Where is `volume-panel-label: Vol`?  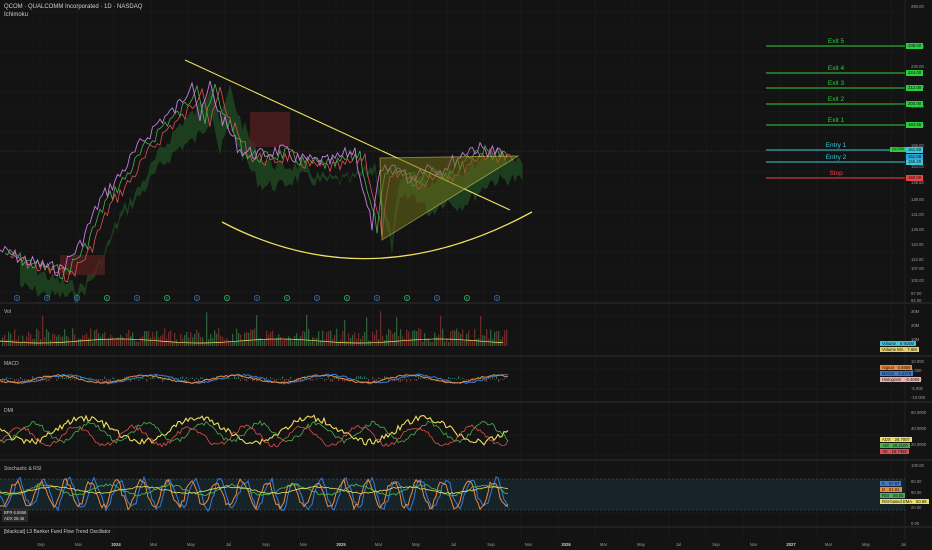
volume-panel-label: Vol is located at coordinates (7, 312).